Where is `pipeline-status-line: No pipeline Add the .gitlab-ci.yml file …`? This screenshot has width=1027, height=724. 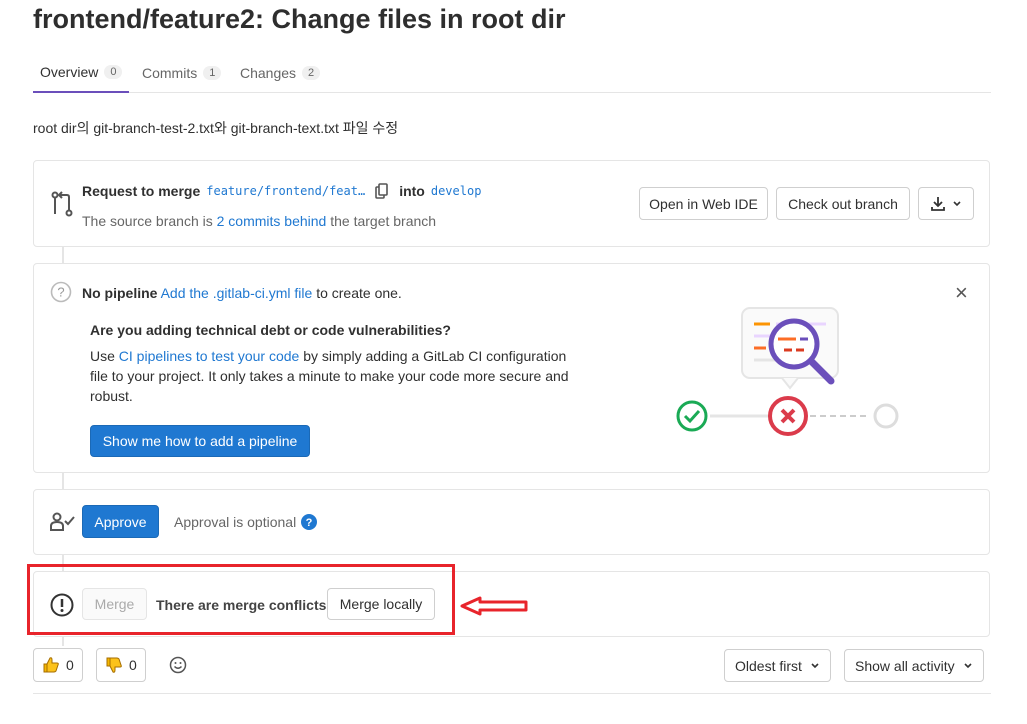 pipeline-status-line: No pipeline Add the .gitlab-ci.yml file … is located at coordinates (242, 293).